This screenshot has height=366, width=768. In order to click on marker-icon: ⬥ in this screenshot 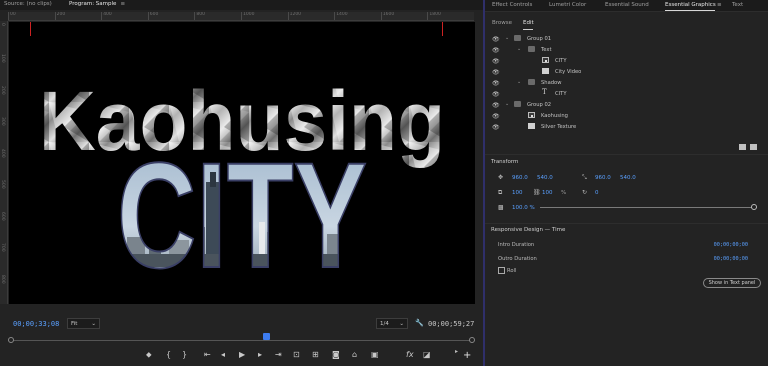, I will do `click(149, 355)`.